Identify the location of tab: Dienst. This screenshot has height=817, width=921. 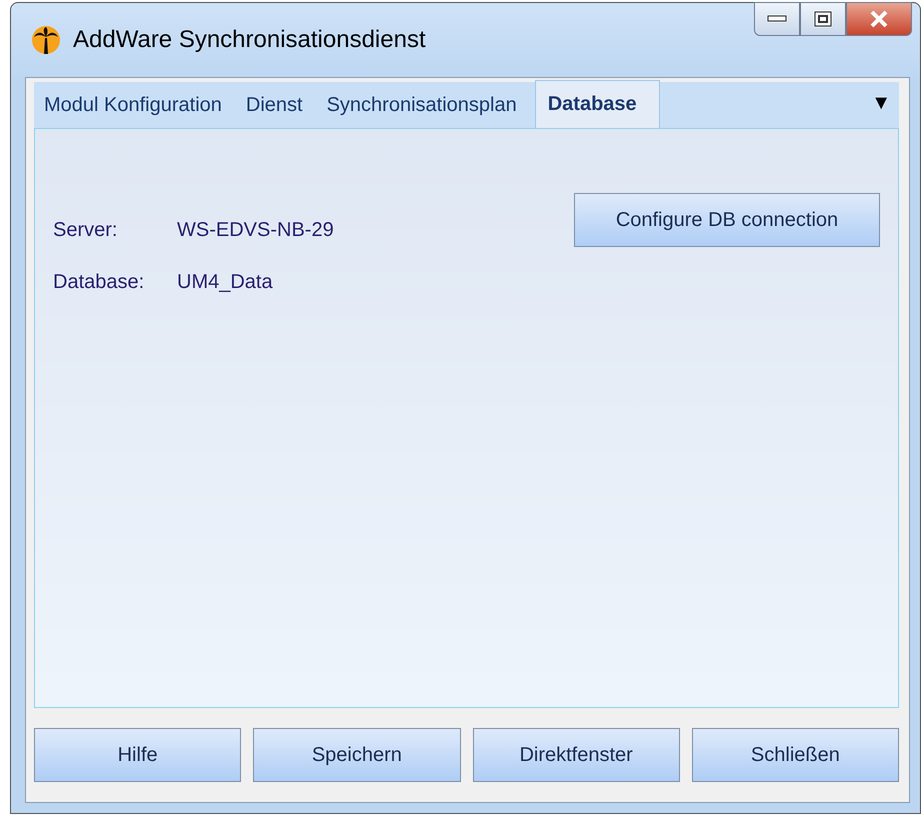
(280, 106).